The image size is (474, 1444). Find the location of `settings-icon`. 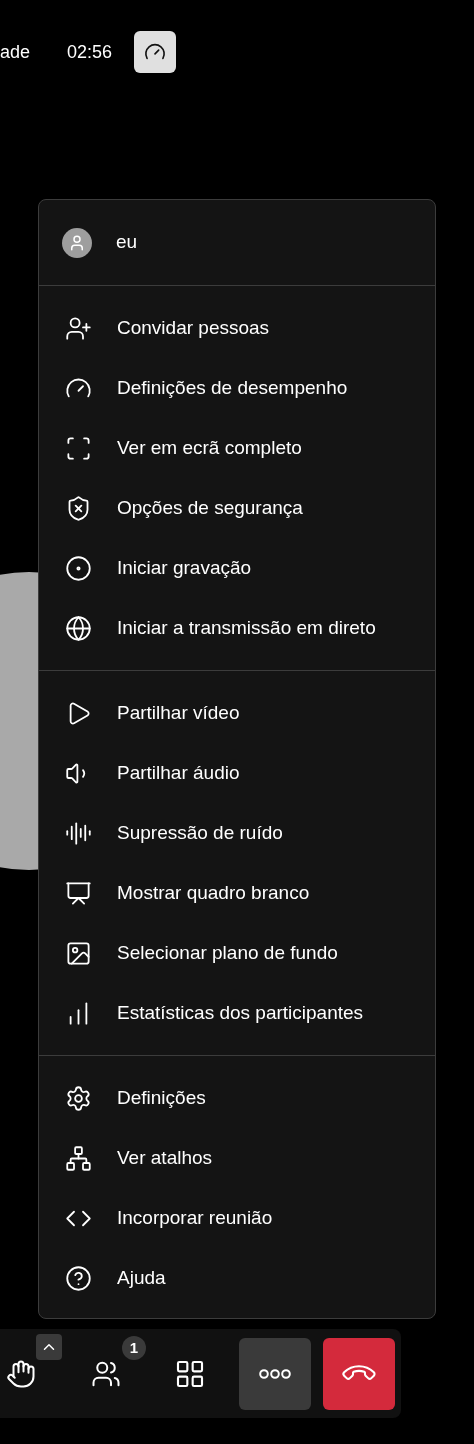

settings-icon is located at coordinates (78, 1098).